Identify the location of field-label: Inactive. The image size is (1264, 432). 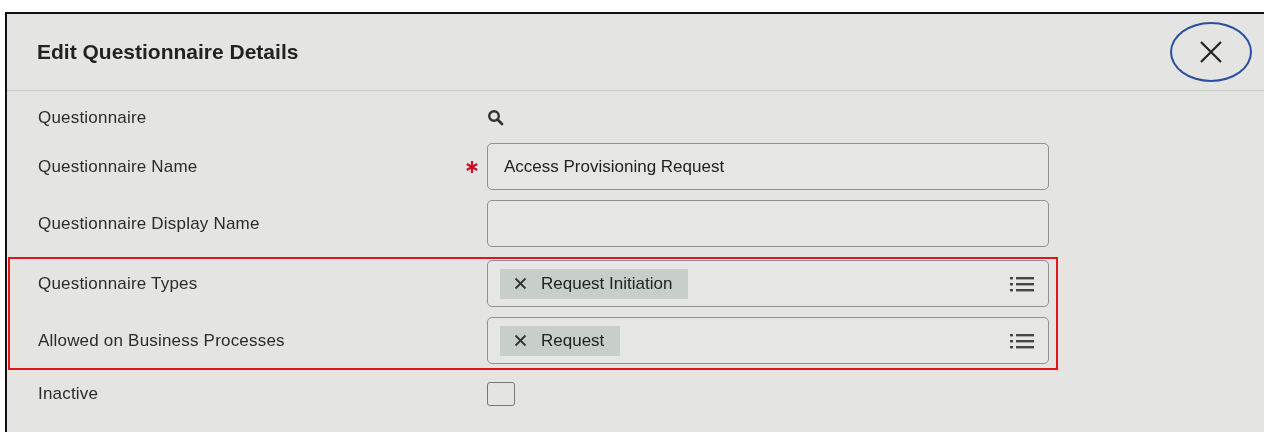
(69, 394).